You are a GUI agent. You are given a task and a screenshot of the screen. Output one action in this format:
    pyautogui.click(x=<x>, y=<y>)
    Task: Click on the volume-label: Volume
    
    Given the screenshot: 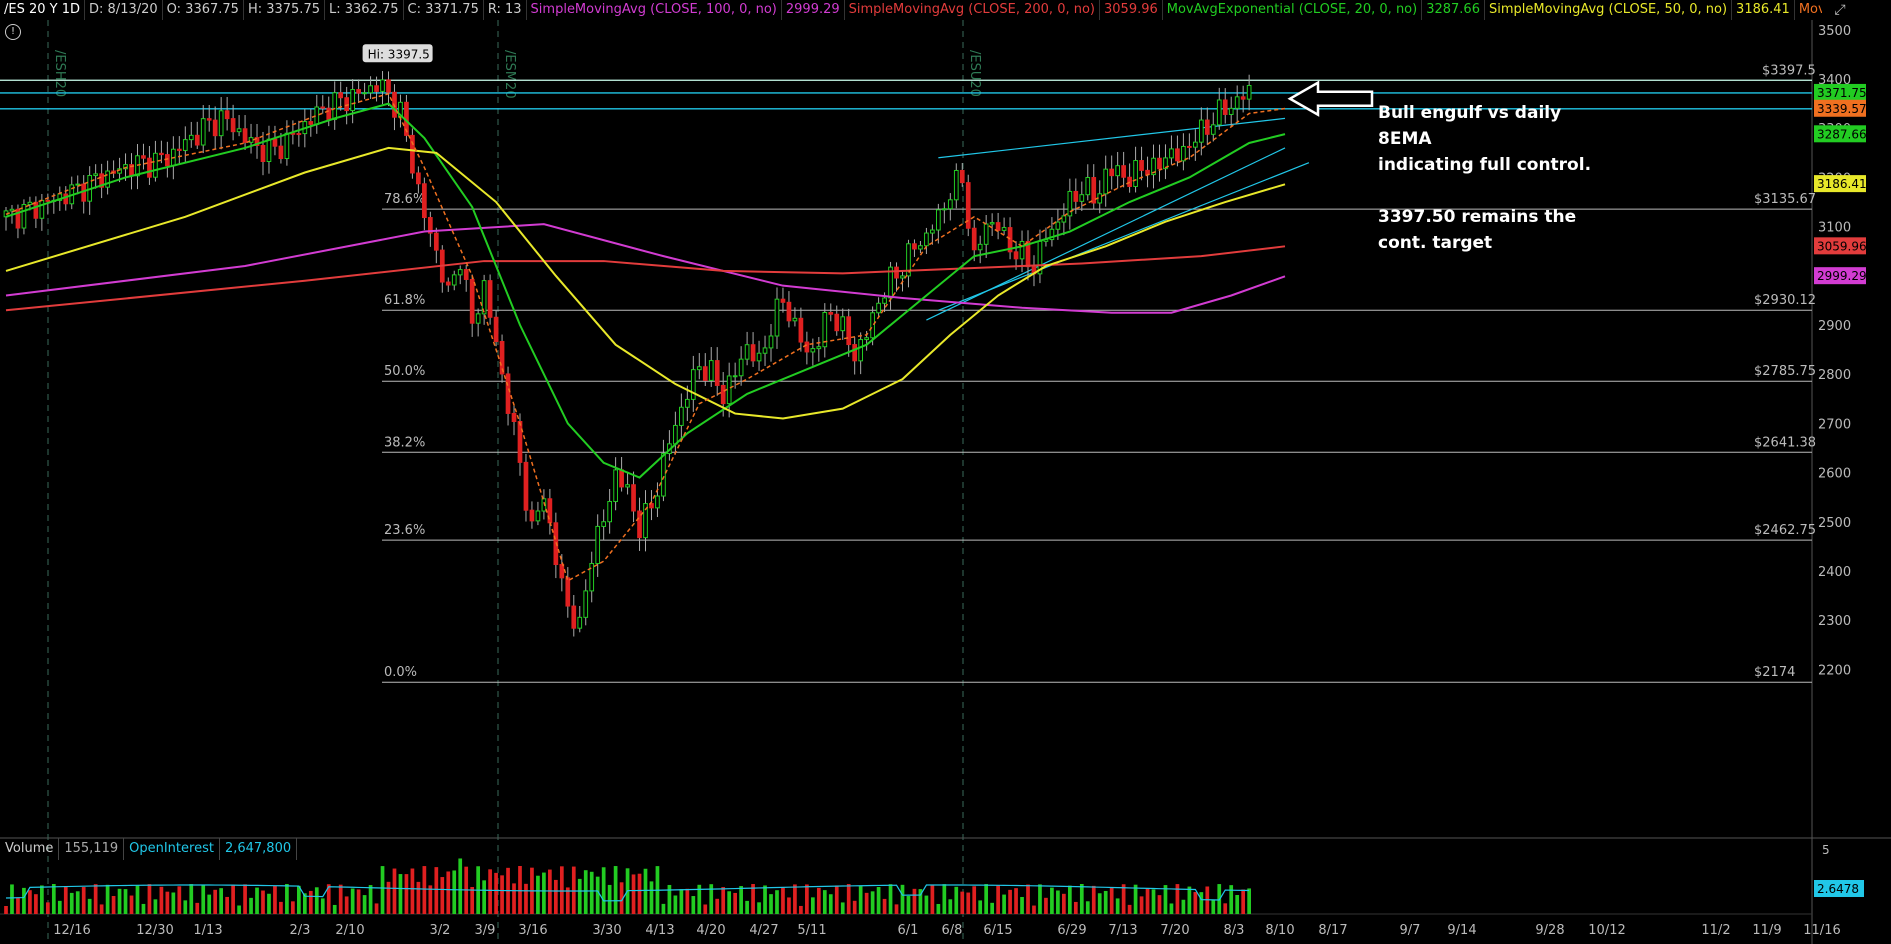 What is the action you would take?
    pyautogui.click(x=30, y=849)
    